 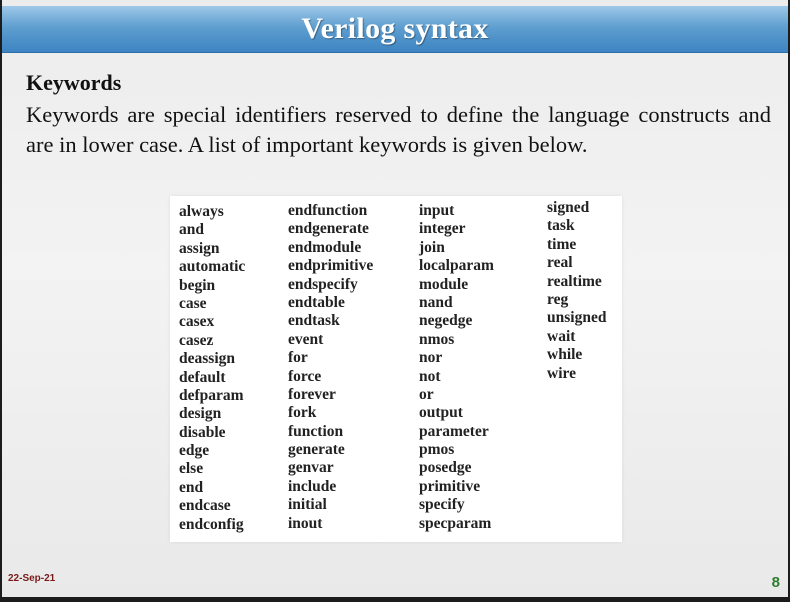 What do you see at coordinates (445, 468) in the screenshot?
I see `keyword-item: posedge` at bounding box center [445, 468].